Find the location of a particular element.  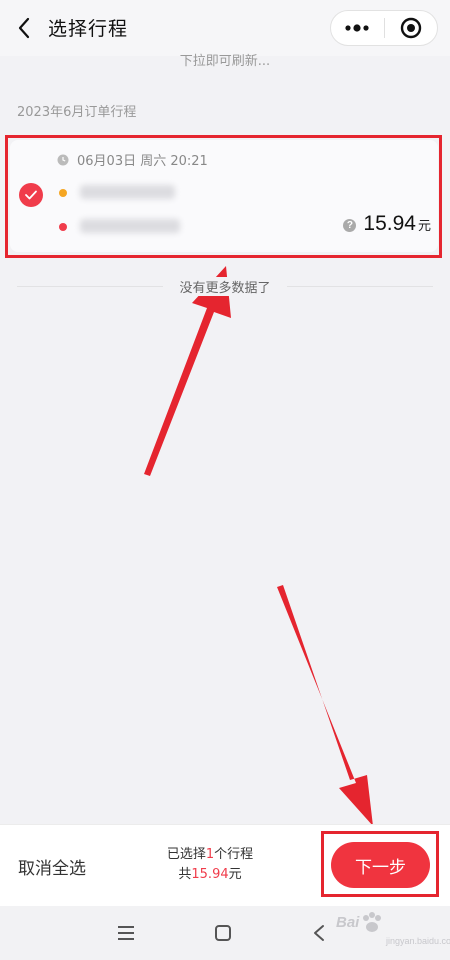

annotation-arrow-up is located at coordinates (187, 371).